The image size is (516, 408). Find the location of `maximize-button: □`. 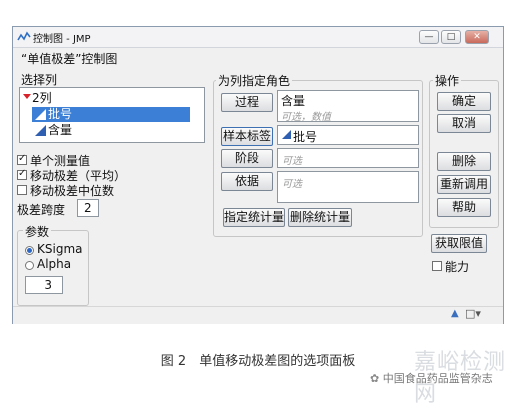

maximize-button: □ is located at coordinates (451, 37).